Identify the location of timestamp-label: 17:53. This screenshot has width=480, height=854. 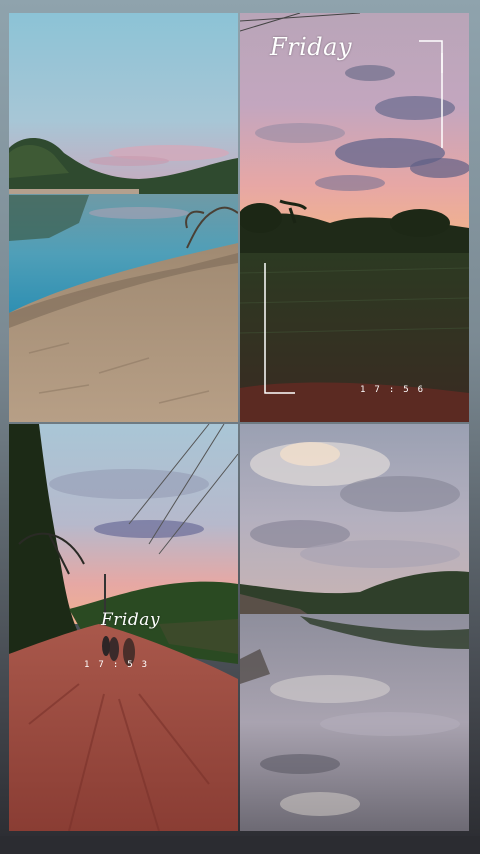
(120, 665).